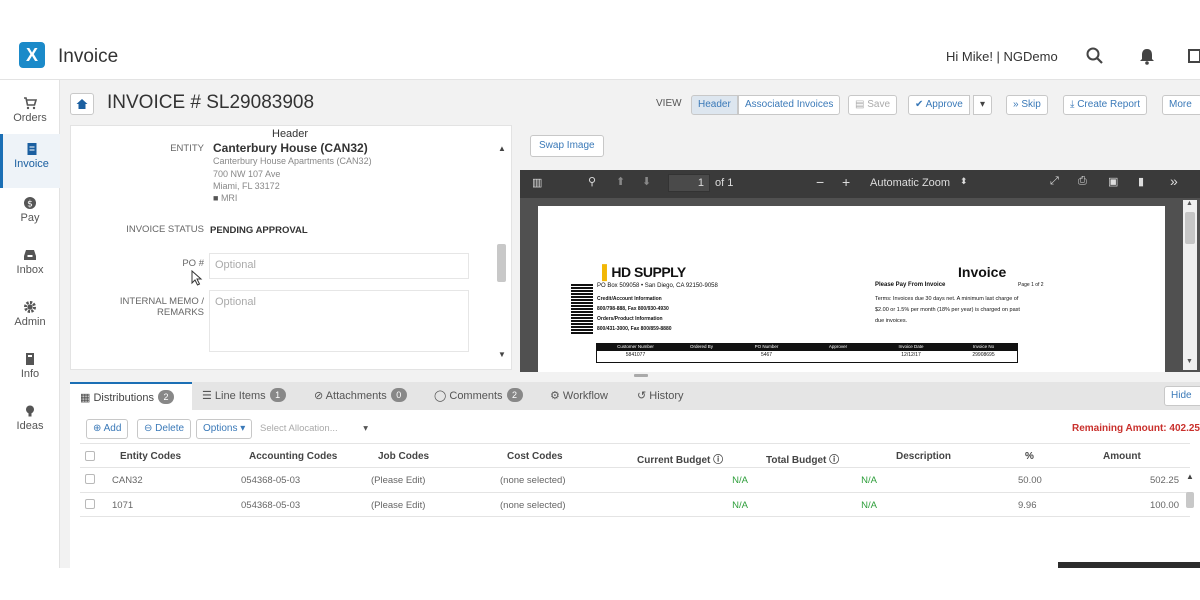 This screenshot has width=1200, height=600. What do you see at coordinates (1147, 56) in the screenshot?
I see `bell-icon` at bounding box center [1147, 56].